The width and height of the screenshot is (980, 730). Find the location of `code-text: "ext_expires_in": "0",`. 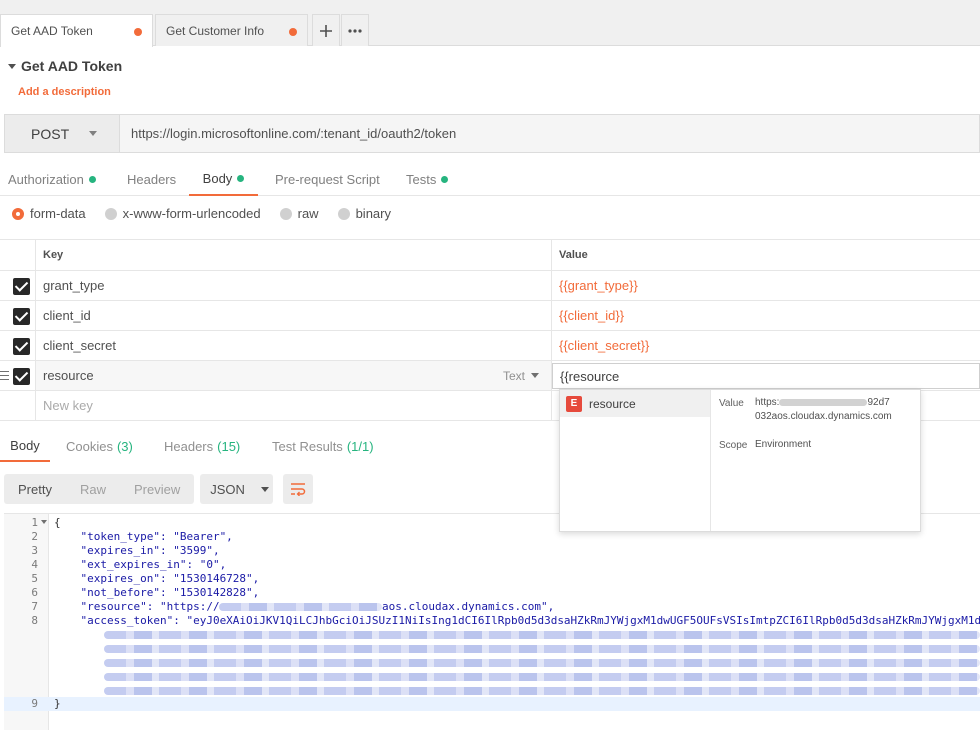

code-text: "ext_expires_in": "0", is located at coordinates (140, 564).